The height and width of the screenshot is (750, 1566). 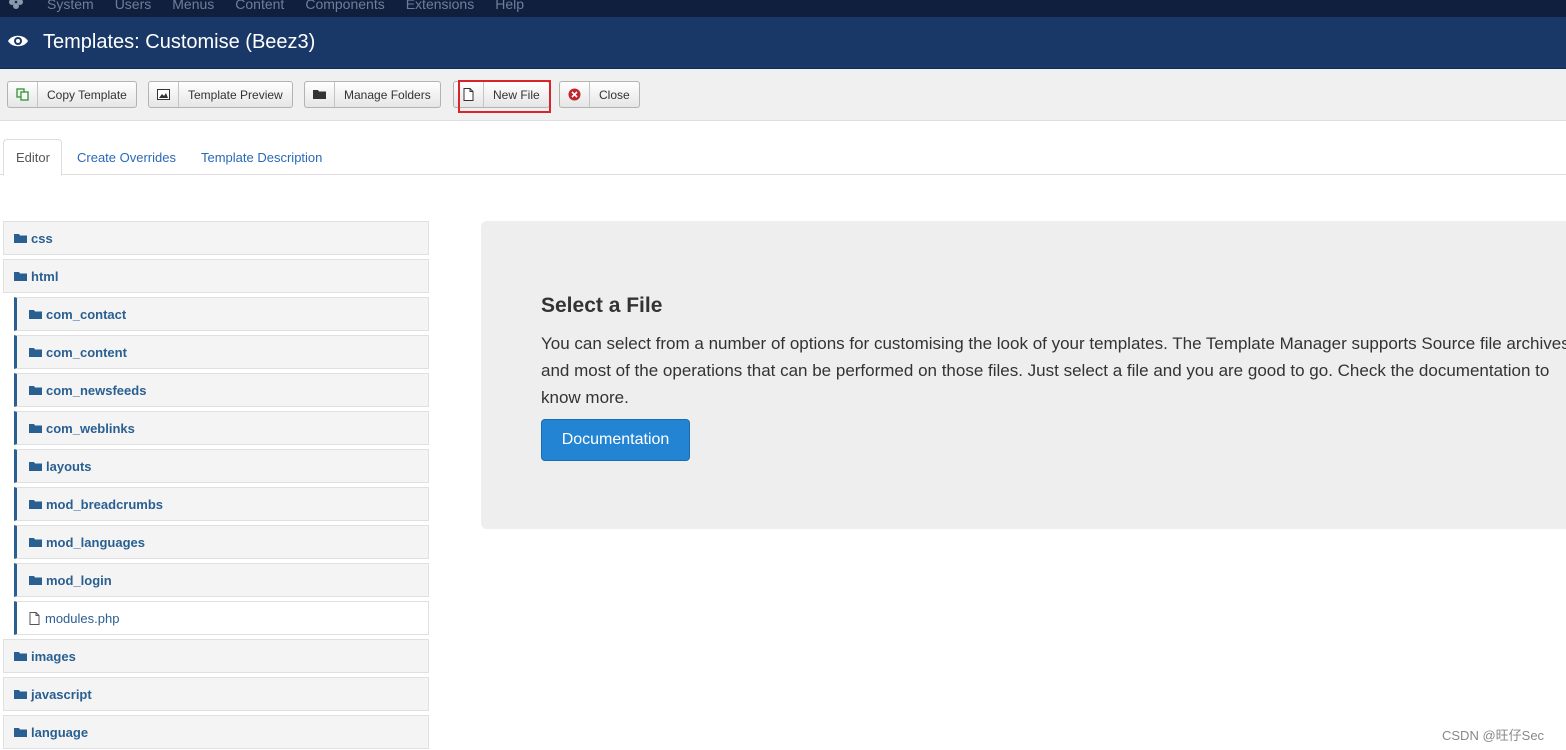 What do you see at coordinates (105, 504) in the screenshot?
I see `tree-label: mod_breadcrumbs` at bounding box center [105, 504].